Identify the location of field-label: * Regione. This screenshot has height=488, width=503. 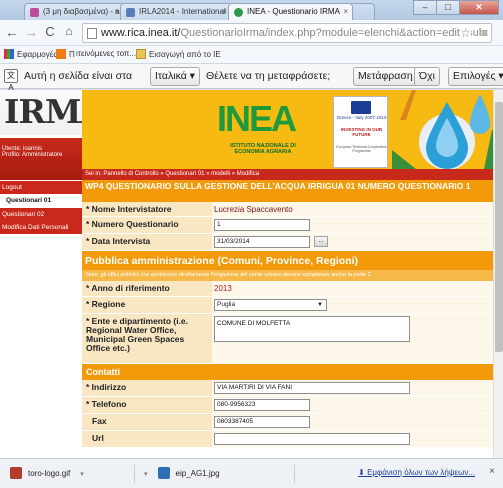
(147, 305).